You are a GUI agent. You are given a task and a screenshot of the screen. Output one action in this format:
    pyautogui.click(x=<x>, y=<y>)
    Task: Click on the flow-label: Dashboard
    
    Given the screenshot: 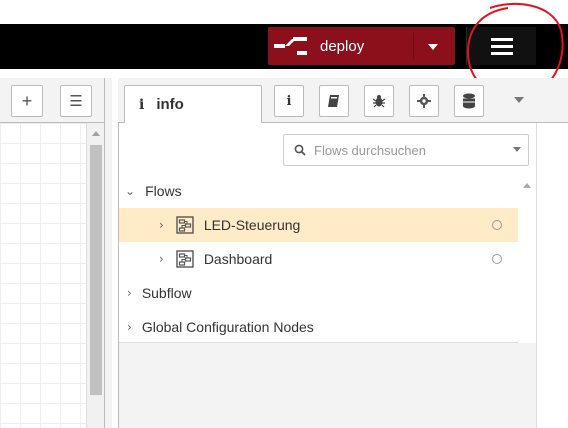 What is the action you would take?
    pyautogui.click(x=238, y=259)
    